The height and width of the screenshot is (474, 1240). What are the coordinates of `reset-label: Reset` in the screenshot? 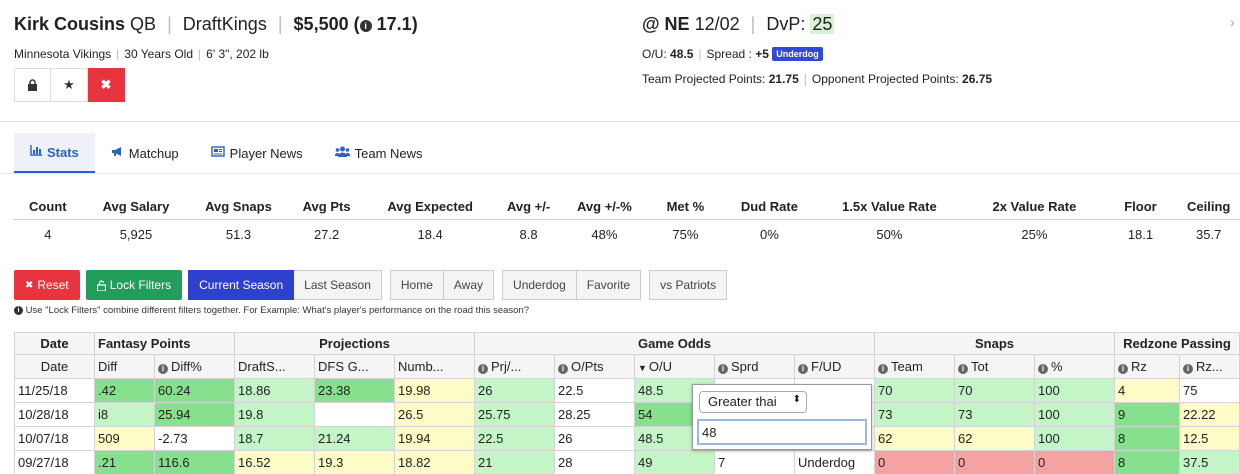 It's located at (53, 285).